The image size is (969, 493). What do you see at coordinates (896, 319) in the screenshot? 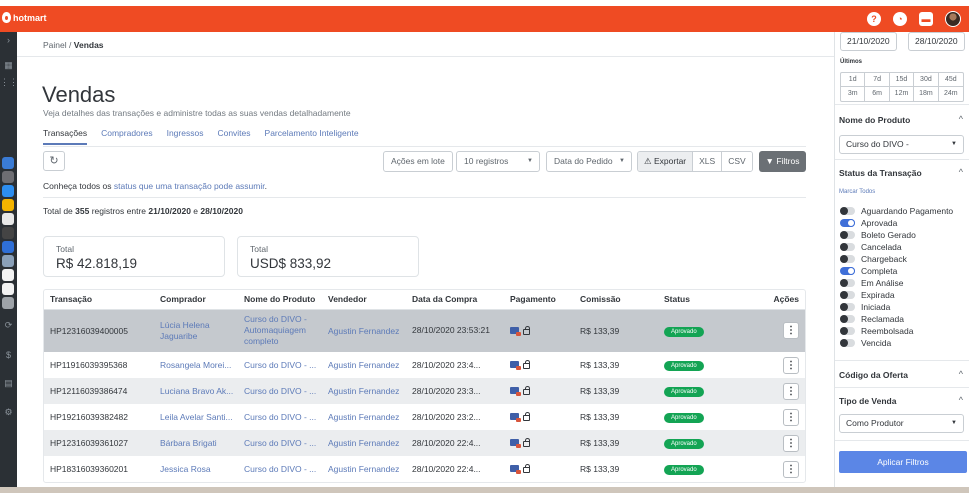
I see `status-toggle-reclamada: Reclamada` at bounding box center [896, 319].